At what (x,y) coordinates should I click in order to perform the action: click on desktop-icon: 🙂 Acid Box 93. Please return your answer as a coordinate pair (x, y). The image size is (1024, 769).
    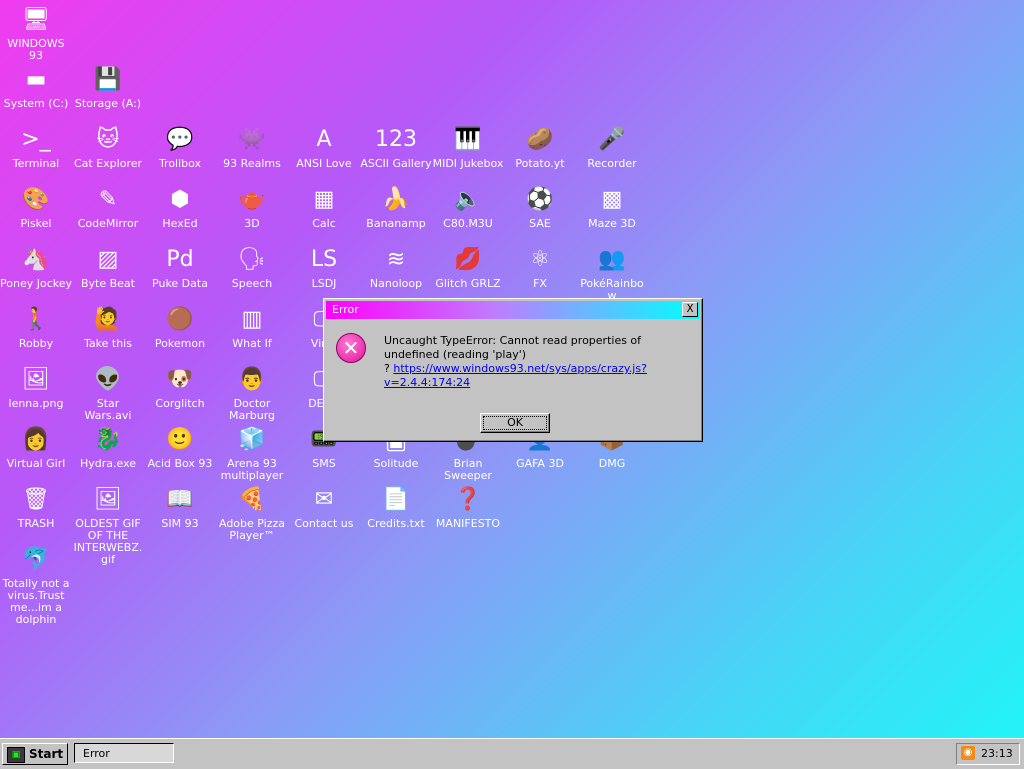
    Looking at the image, I should click on (180, 445).